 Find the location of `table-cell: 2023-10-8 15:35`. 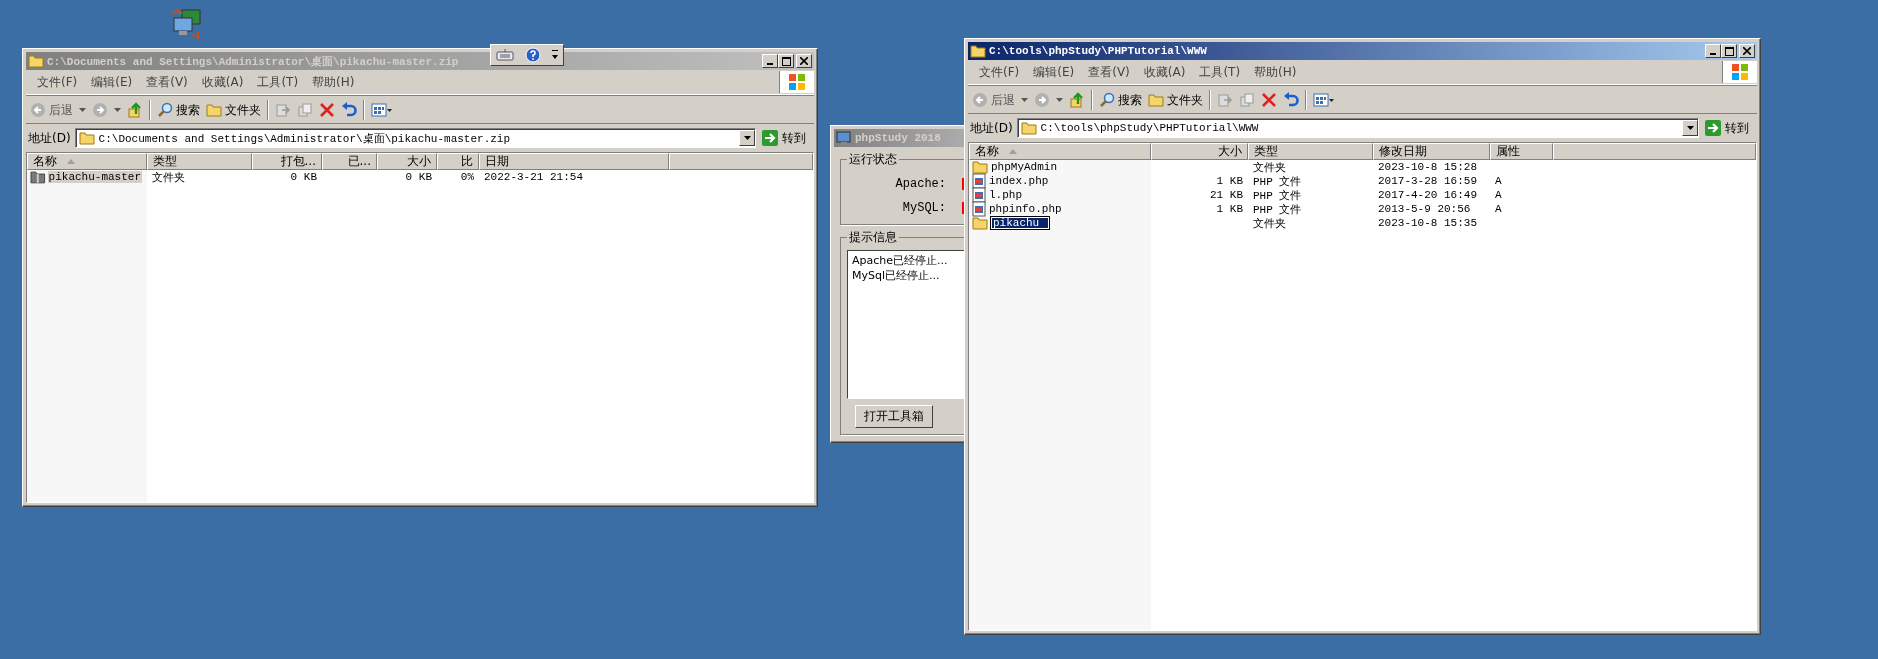

table-cell: 2023-10-8 15:35 is located at coordinates (1428, 223).